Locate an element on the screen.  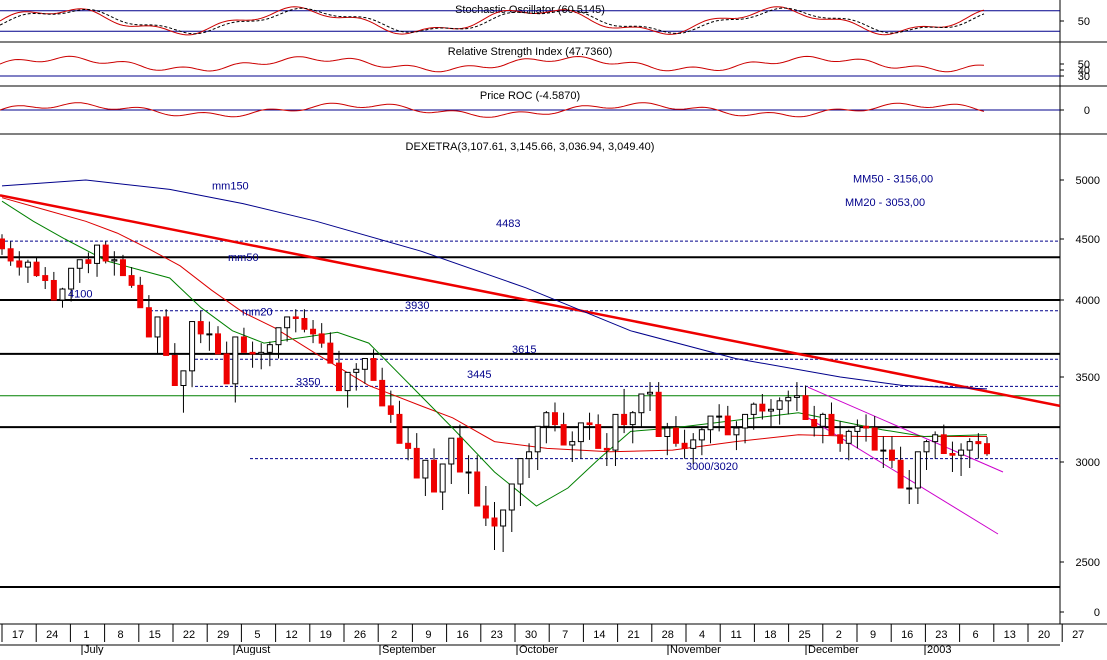
annotation-label: mm150 is located at coordinates (230, 186).